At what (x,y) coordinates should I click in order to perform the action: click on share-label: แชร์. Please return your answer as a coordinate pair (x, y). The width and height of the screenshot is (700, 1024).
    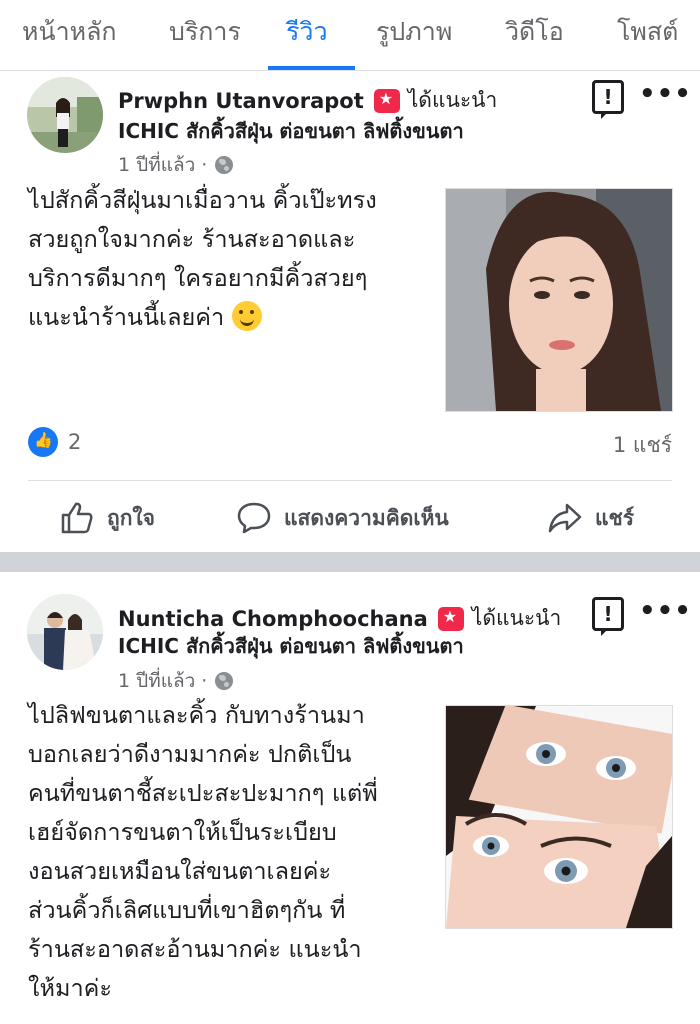
    Looking at the image, I should click on (615, 517).